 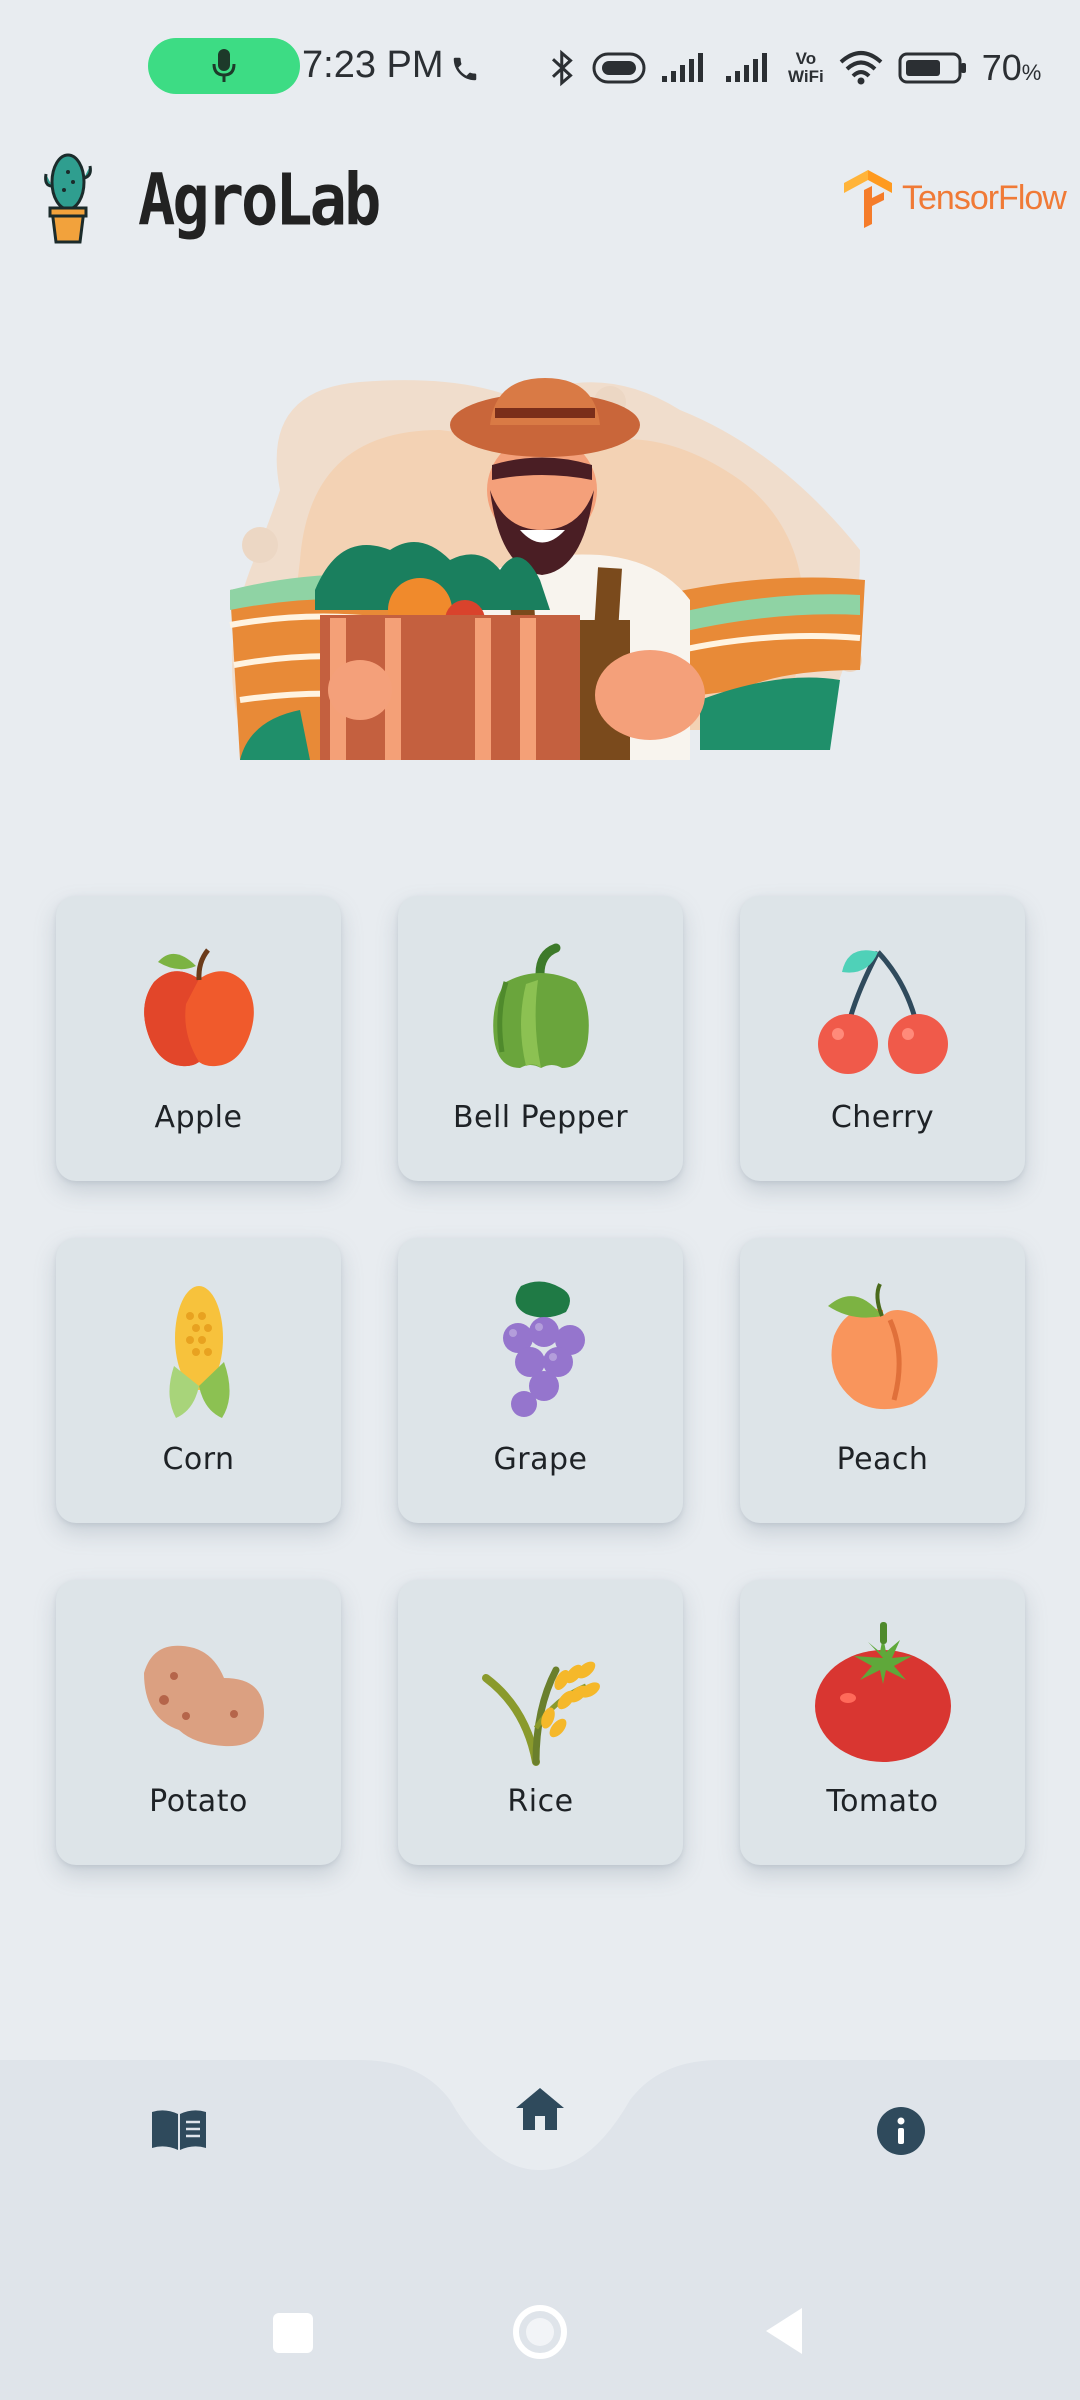 I want to click on signal-strength-icon, so click(x=682, y=67).